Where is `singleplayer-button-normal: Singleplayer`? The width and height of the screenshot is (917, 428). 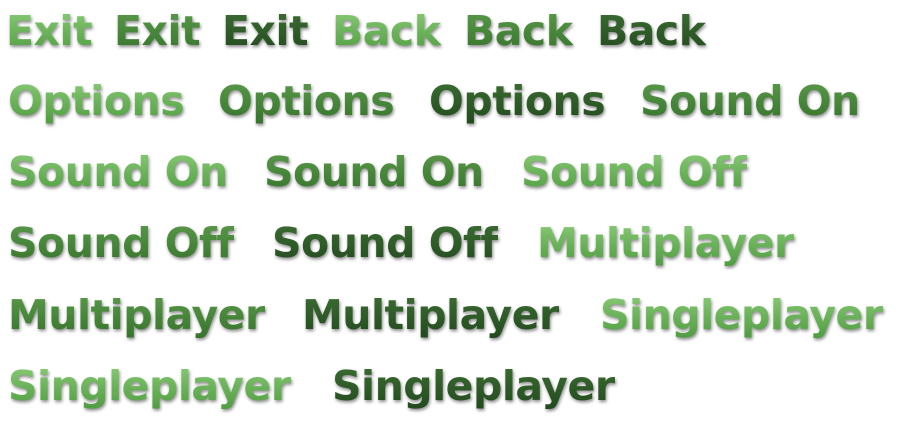
singleplayer-button-normal: Singleplayer is located at coordinates (741, 315).